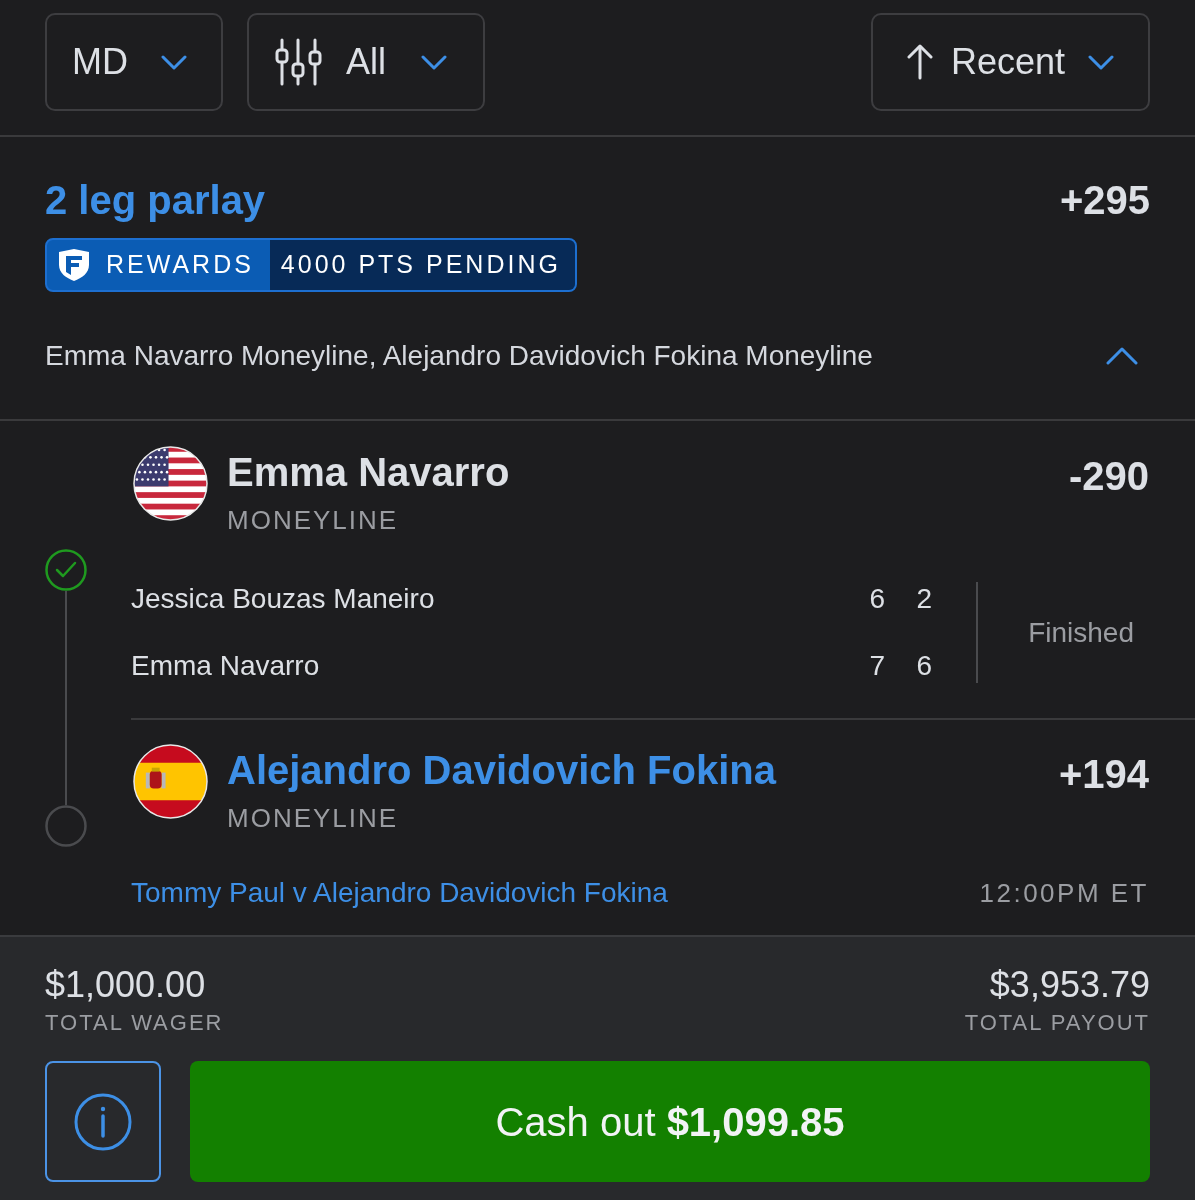 The image size is (1195, 1200). I want to click on chevron-up-icon, so click(1122, 356).